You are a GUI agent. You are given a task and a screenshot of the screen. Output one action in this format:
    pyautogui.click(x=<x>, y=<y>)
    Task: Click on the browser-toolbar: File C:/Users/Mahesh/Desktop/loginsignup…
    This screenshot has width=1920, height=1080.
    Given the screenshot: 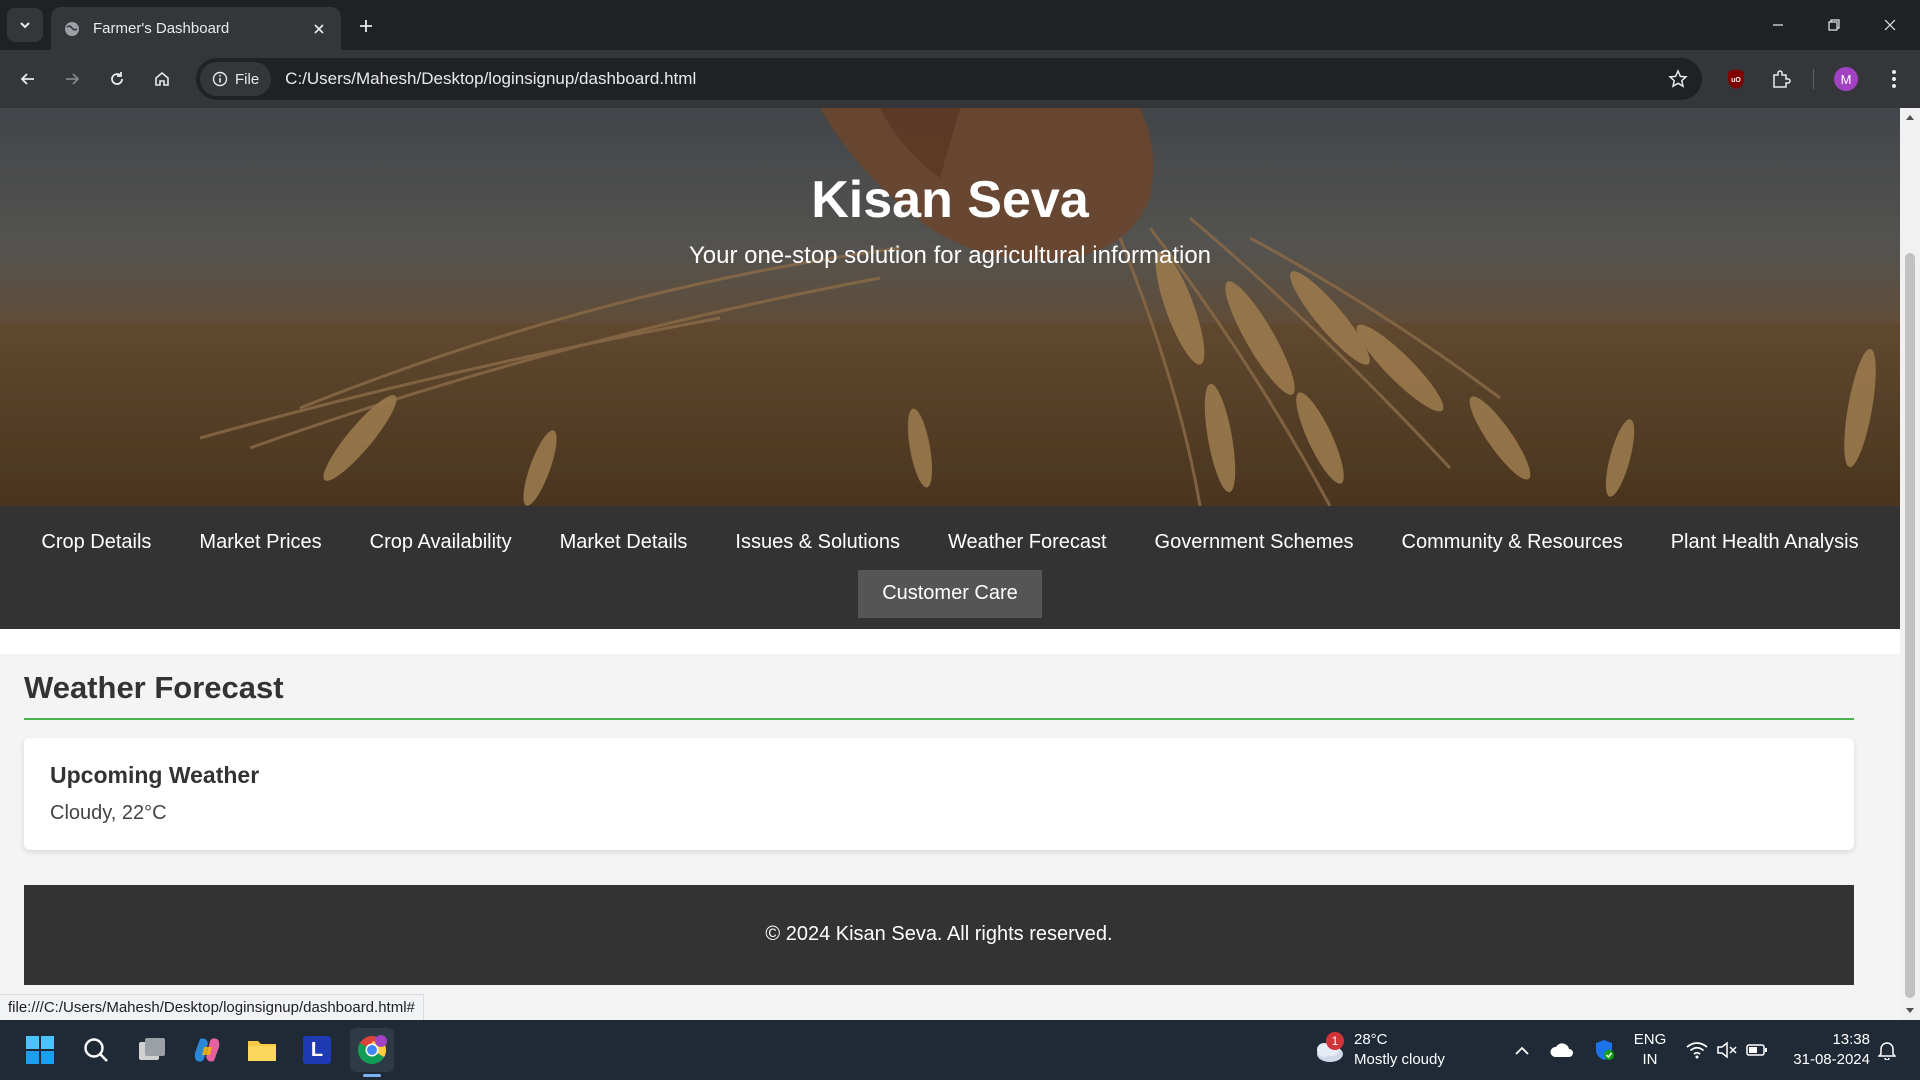 What is the action you would take?
    pyautogui.click(x=960, y=79)
    